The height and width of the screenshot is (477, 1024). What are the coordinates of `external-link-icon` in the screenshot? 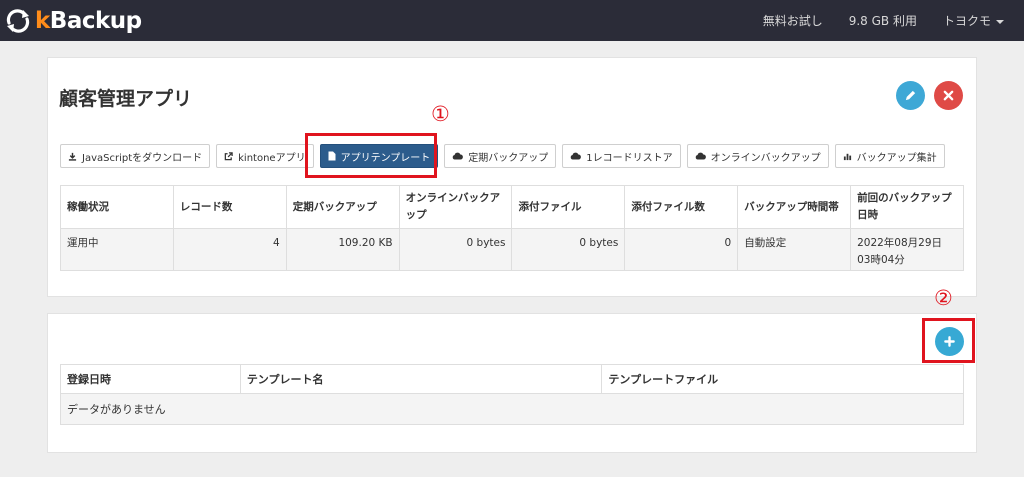 It's located at (228, 155).